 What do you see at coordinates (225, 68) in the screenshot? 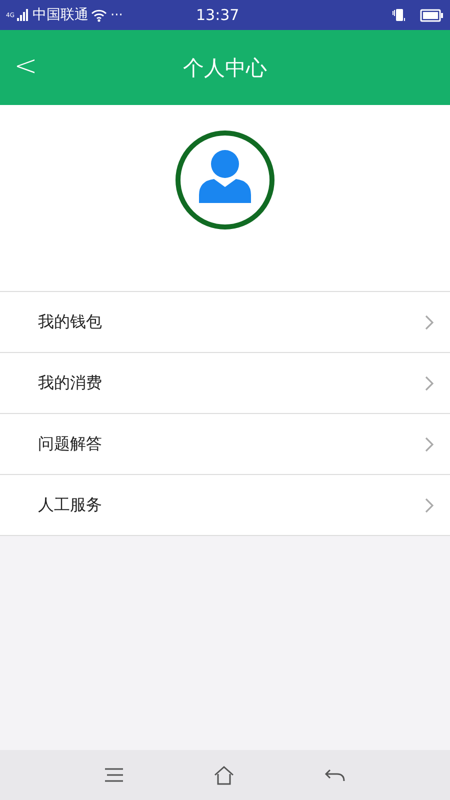
I see `page-title: 个人中心` at bounding box center [225, 68].